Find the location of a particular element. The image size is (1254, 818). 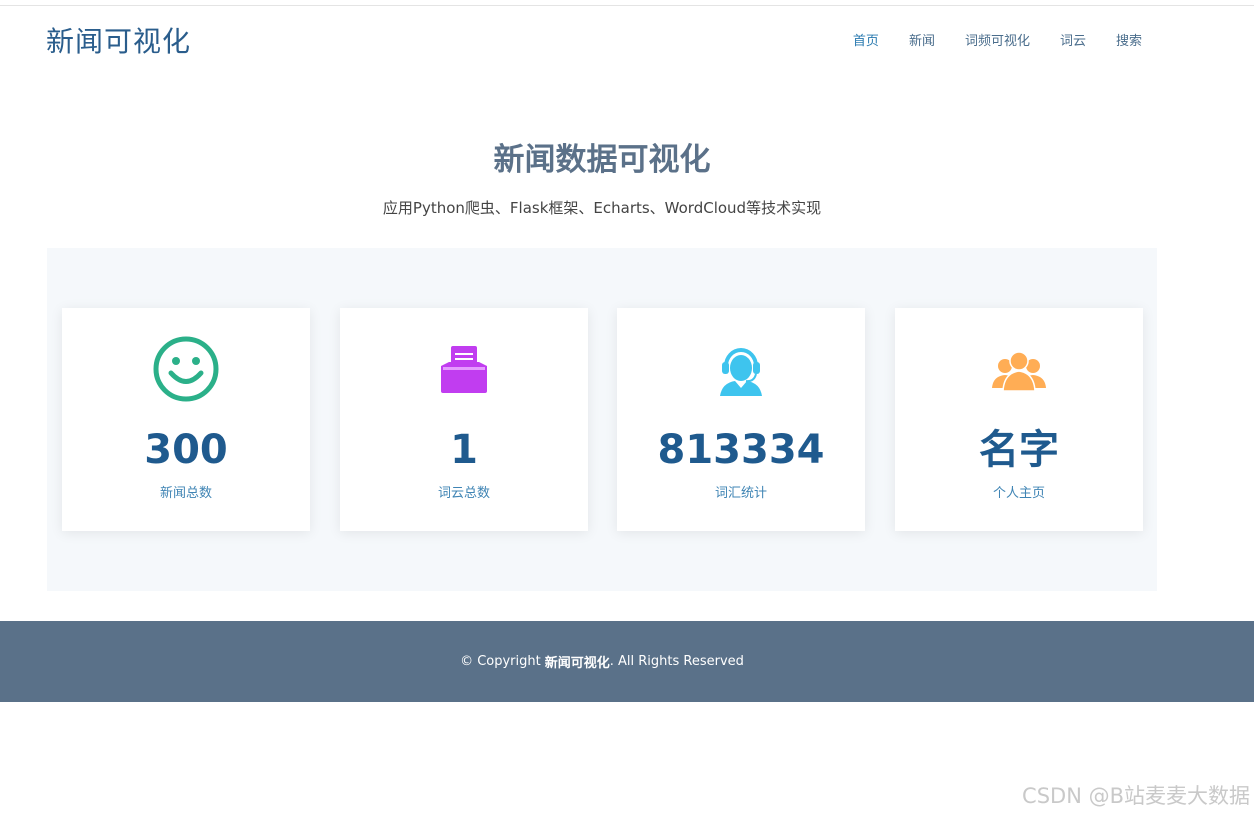

copyright-suffix: . All Rights Reserved is located at coordinates (676, 661).